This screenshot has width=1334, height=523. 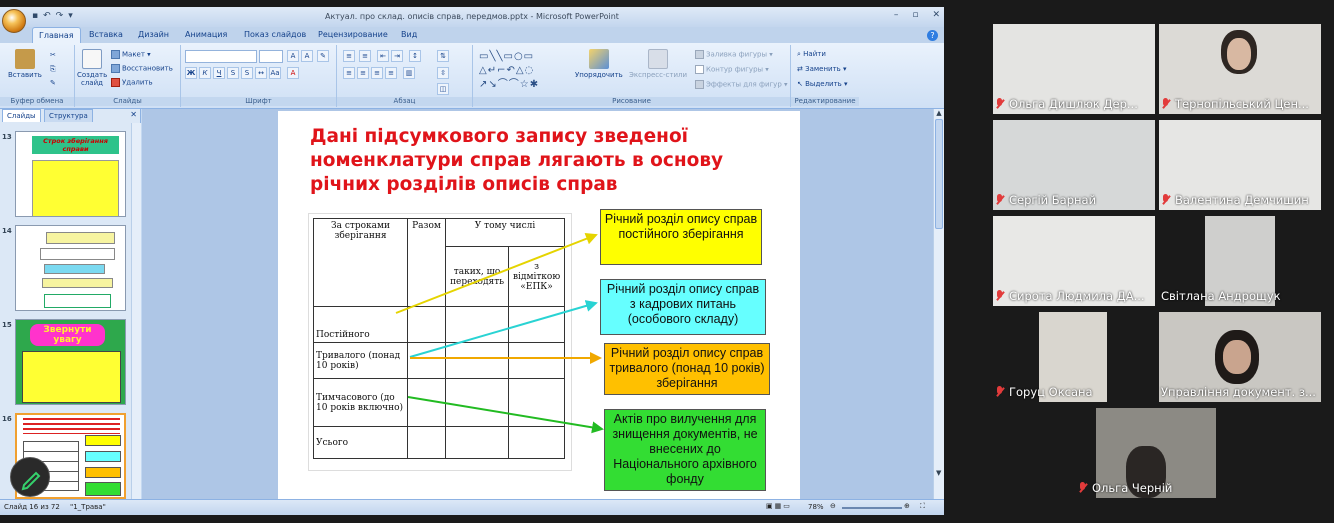 What do you see at coordinates (397, 56) in the screenshot?
I see `increase-indent-button: ⇥` at bounding box center [397, 56].